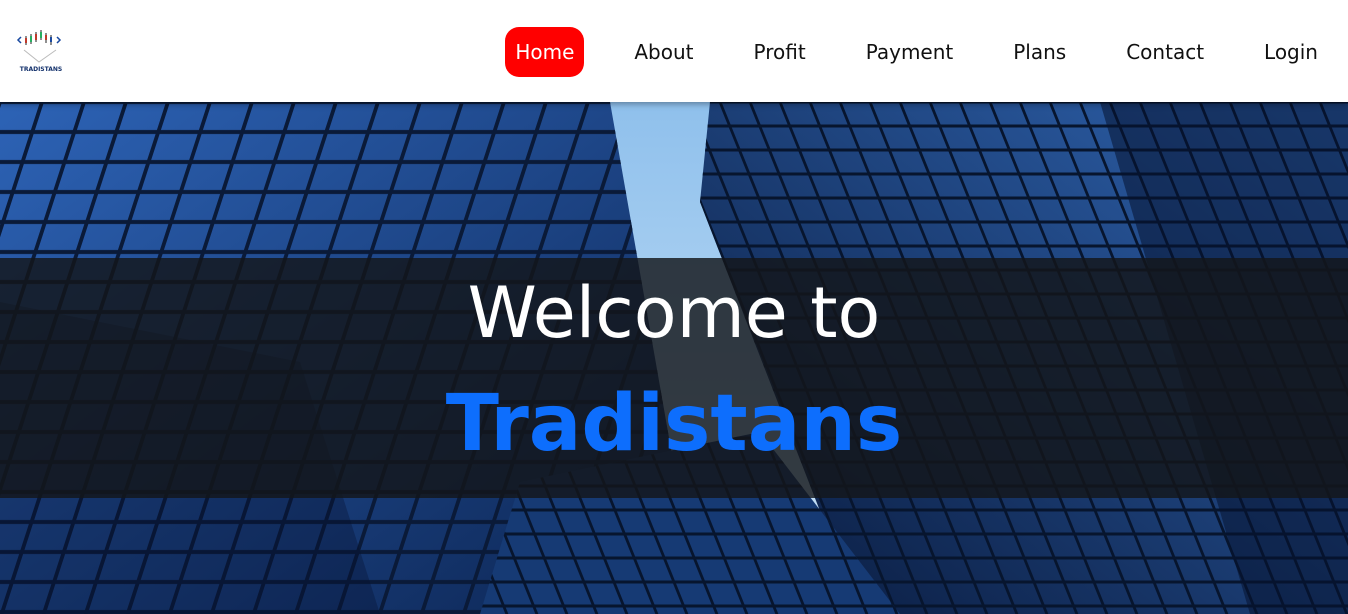 The width and height of the screenshot is (1348, 614). What do you see at coordinates (1165, 52) in the screenshot?
I see `nav-contact: Contact` at bounding box center [1165, 52].